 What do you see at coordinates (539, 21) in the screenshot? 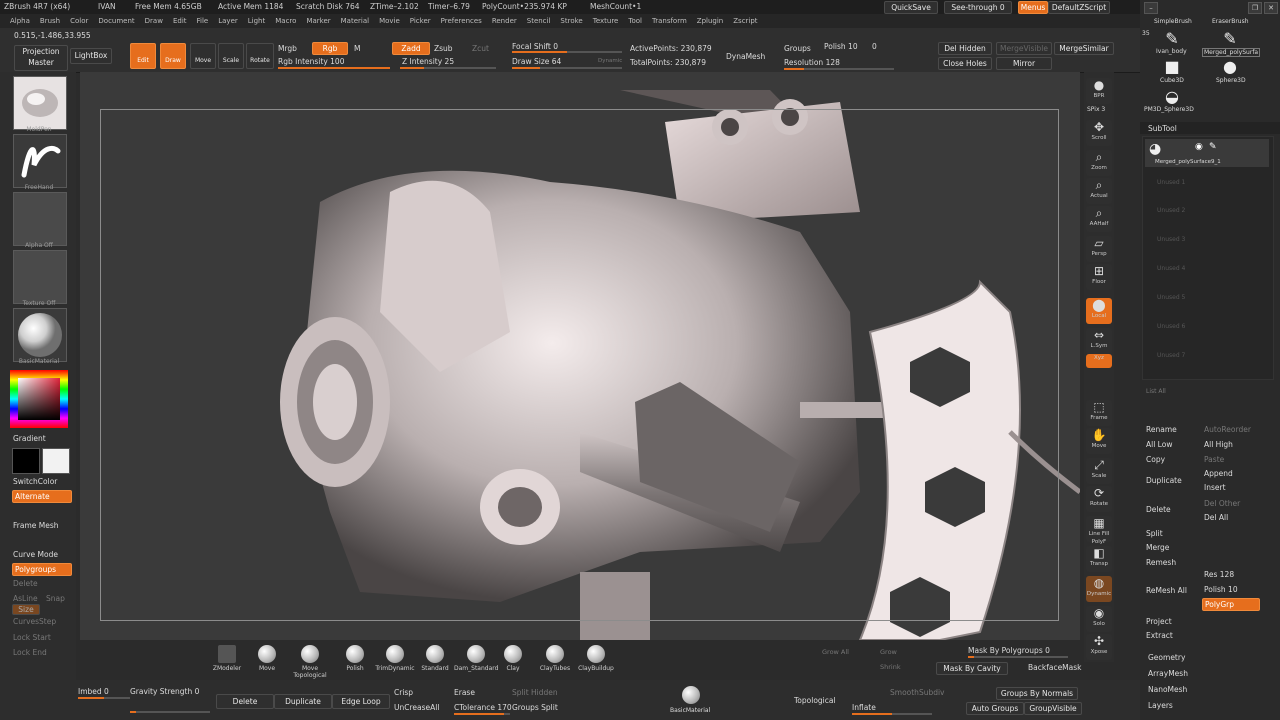
I see `menu-stencil: Stencil` at bounding box center [539, 21].